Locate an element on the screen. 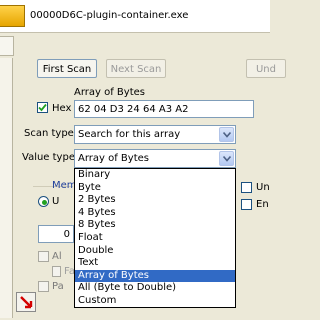  scan-type-label: Scan type is located at coordinates (49, 133).